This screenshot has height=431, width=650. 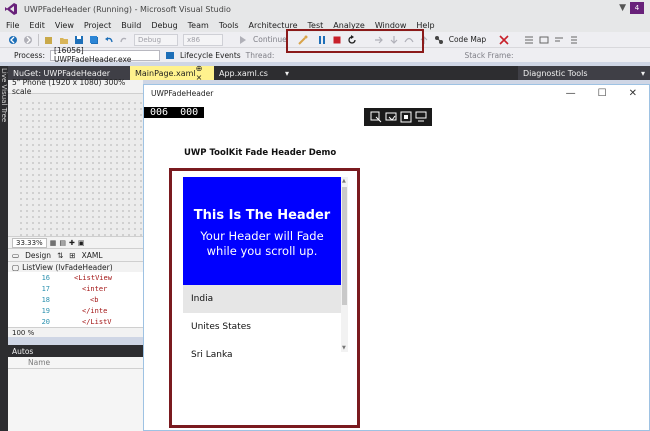 I want to click on code-line: 19 </inte, so click(x=75, y=310).